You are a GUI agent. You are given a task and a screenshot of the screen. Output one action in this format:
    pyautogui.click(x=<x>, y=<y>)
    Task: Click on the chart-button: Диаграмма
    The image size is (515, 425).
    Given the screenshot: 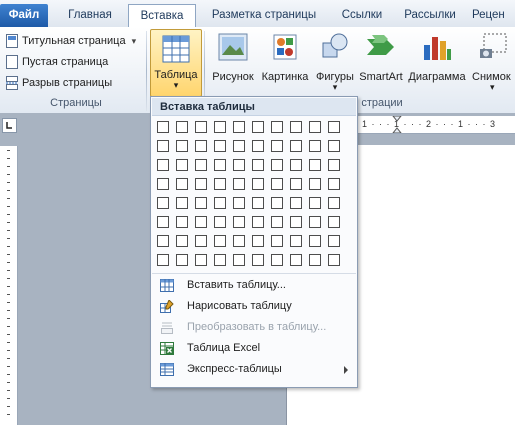 What is the action you would take?
    pyautogui.click(x=437, y=57)
    